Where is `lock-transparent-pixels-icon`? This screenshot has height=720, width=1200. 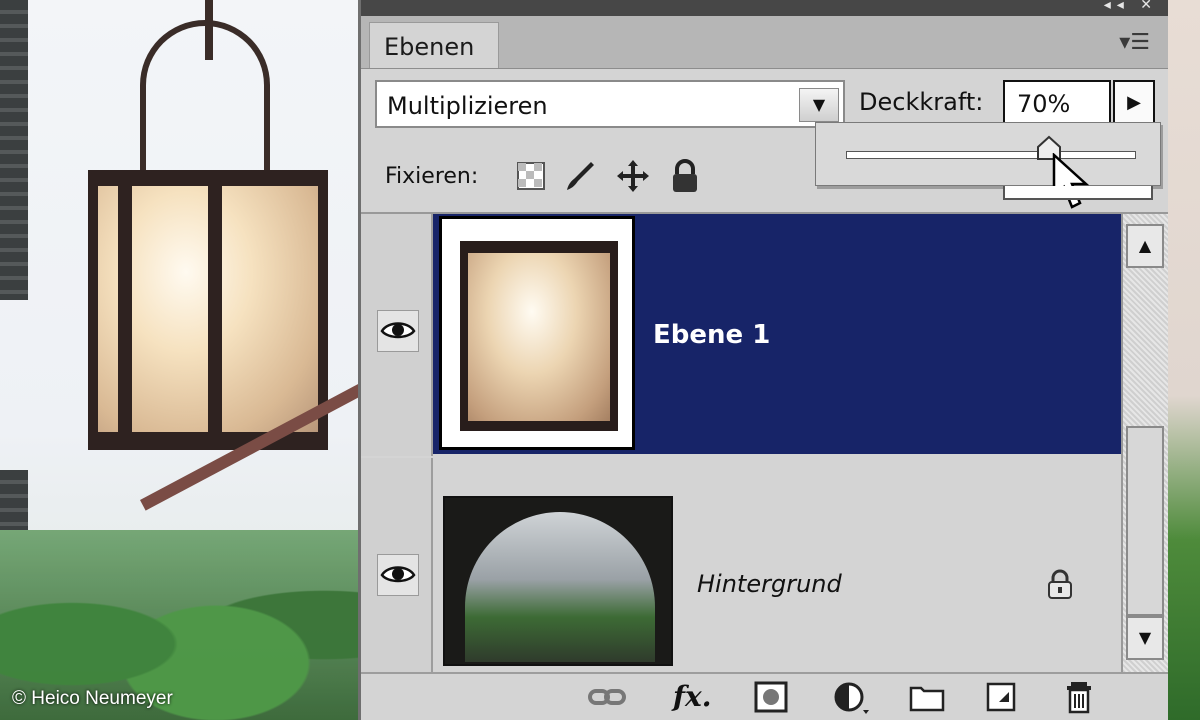
lock-transparent-pixels-icon is located at coordinates (531, 176).